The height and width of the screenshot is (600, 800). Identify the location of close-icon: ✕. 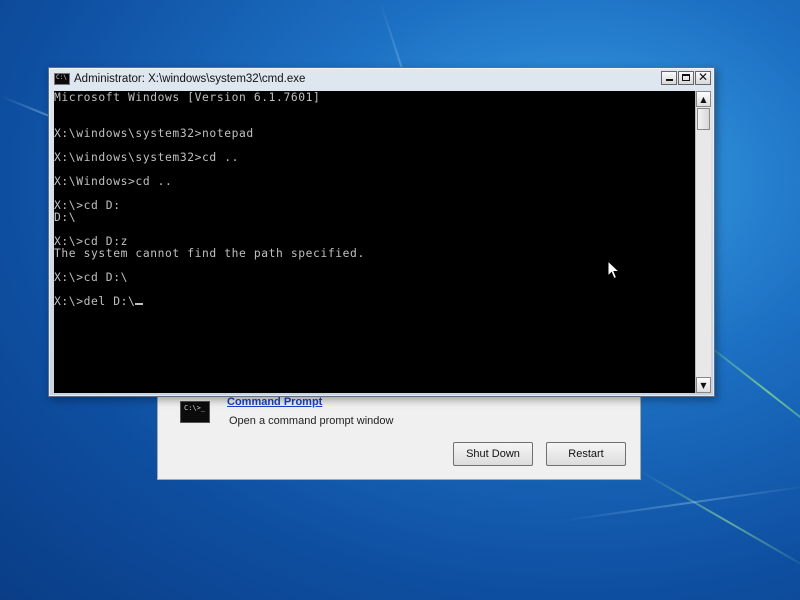
(703, 77).